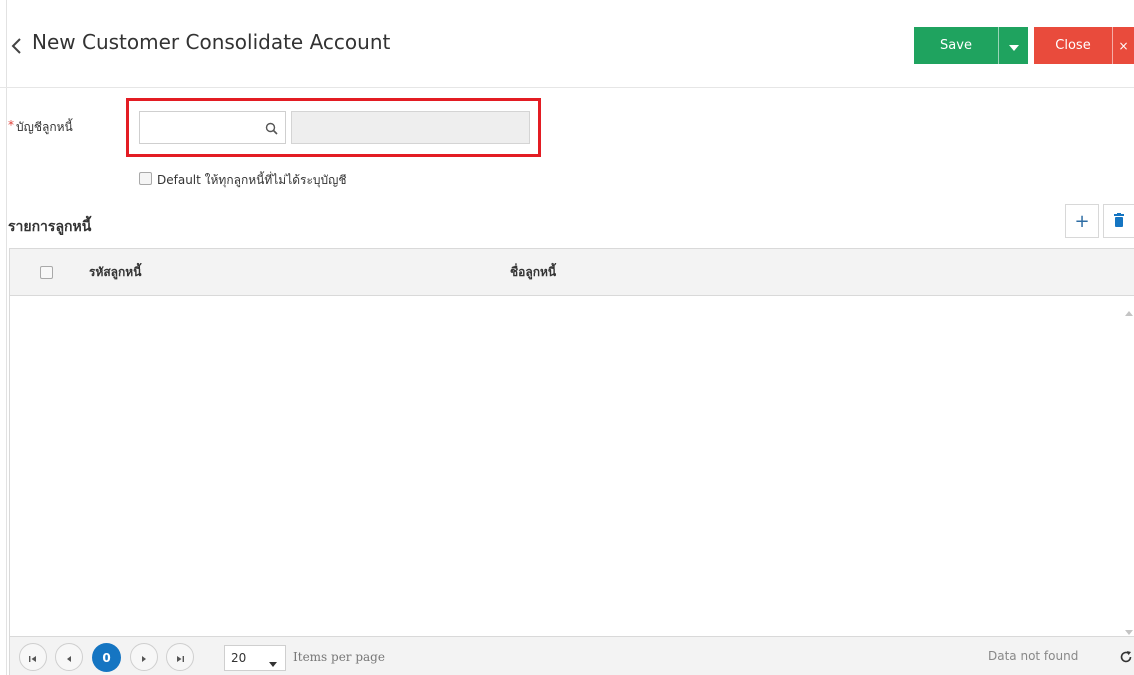 The image size is (1134, 675). Describe the element at coordinates (1033, 656) in the screenshot. I see `pager-status: Data not found` at that location.